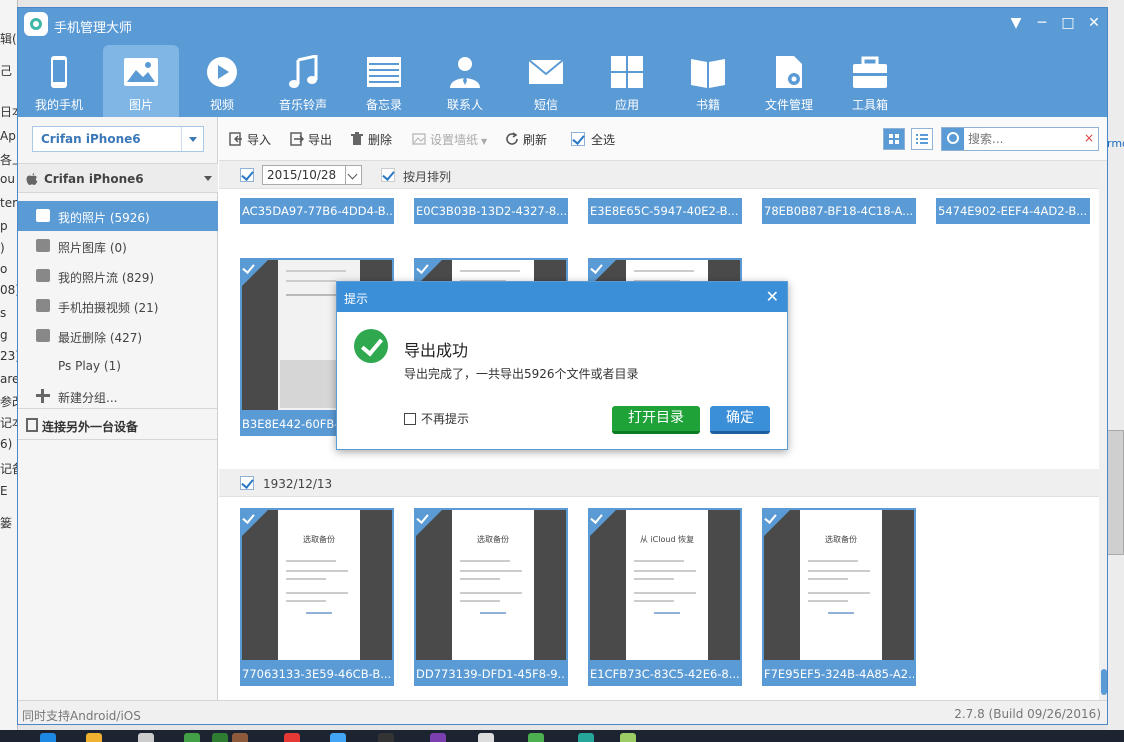  I want to click on search-box: ×, so click(1020, 139).